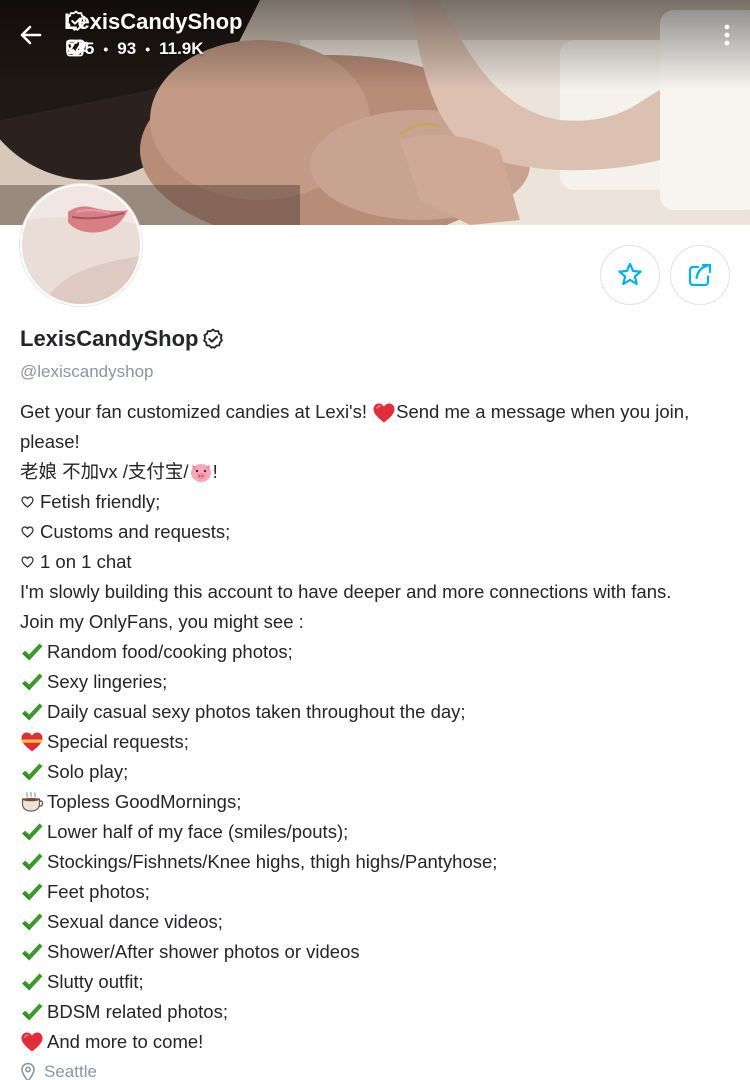 This screenshot has height=1080, width=750. I want to click on bio-list-item: Sexy lingeries;, so click(382, 682).